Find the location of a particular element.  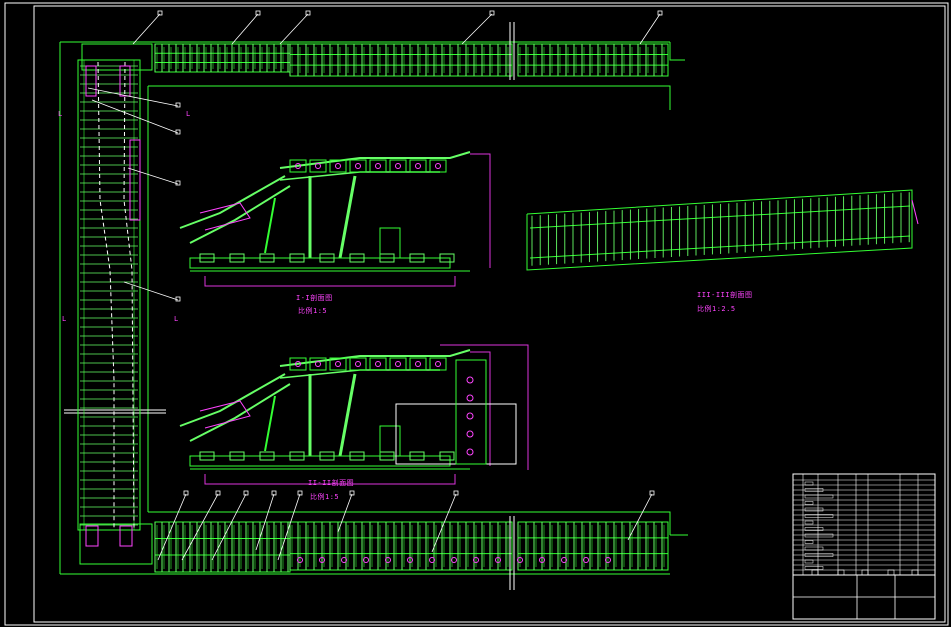

section-2-title: II-II剖面图 is located at coordinates (331, 483).